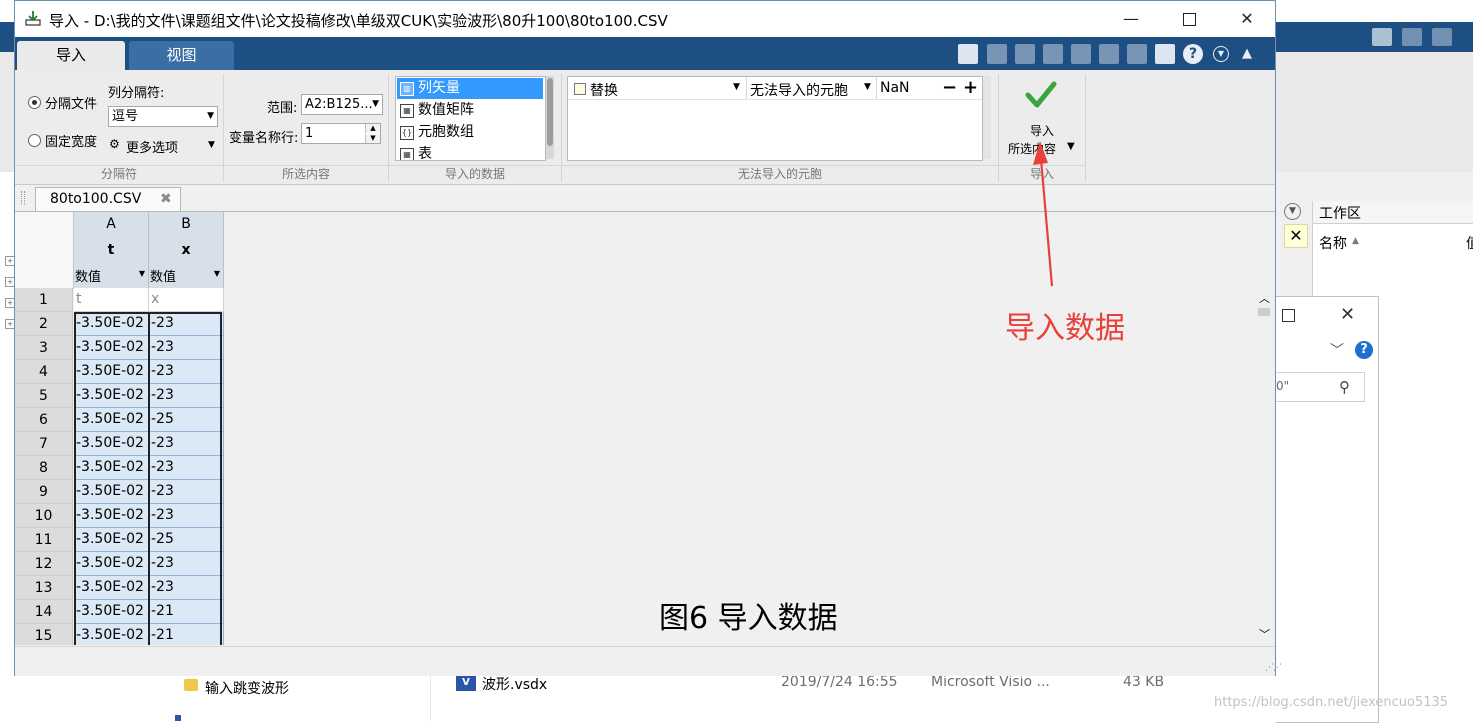 The width and height of the screenshot is (1473, 723). Describe the element at coordinates (44, 250) in the screenshot. I see `sheet-corner` at that location.